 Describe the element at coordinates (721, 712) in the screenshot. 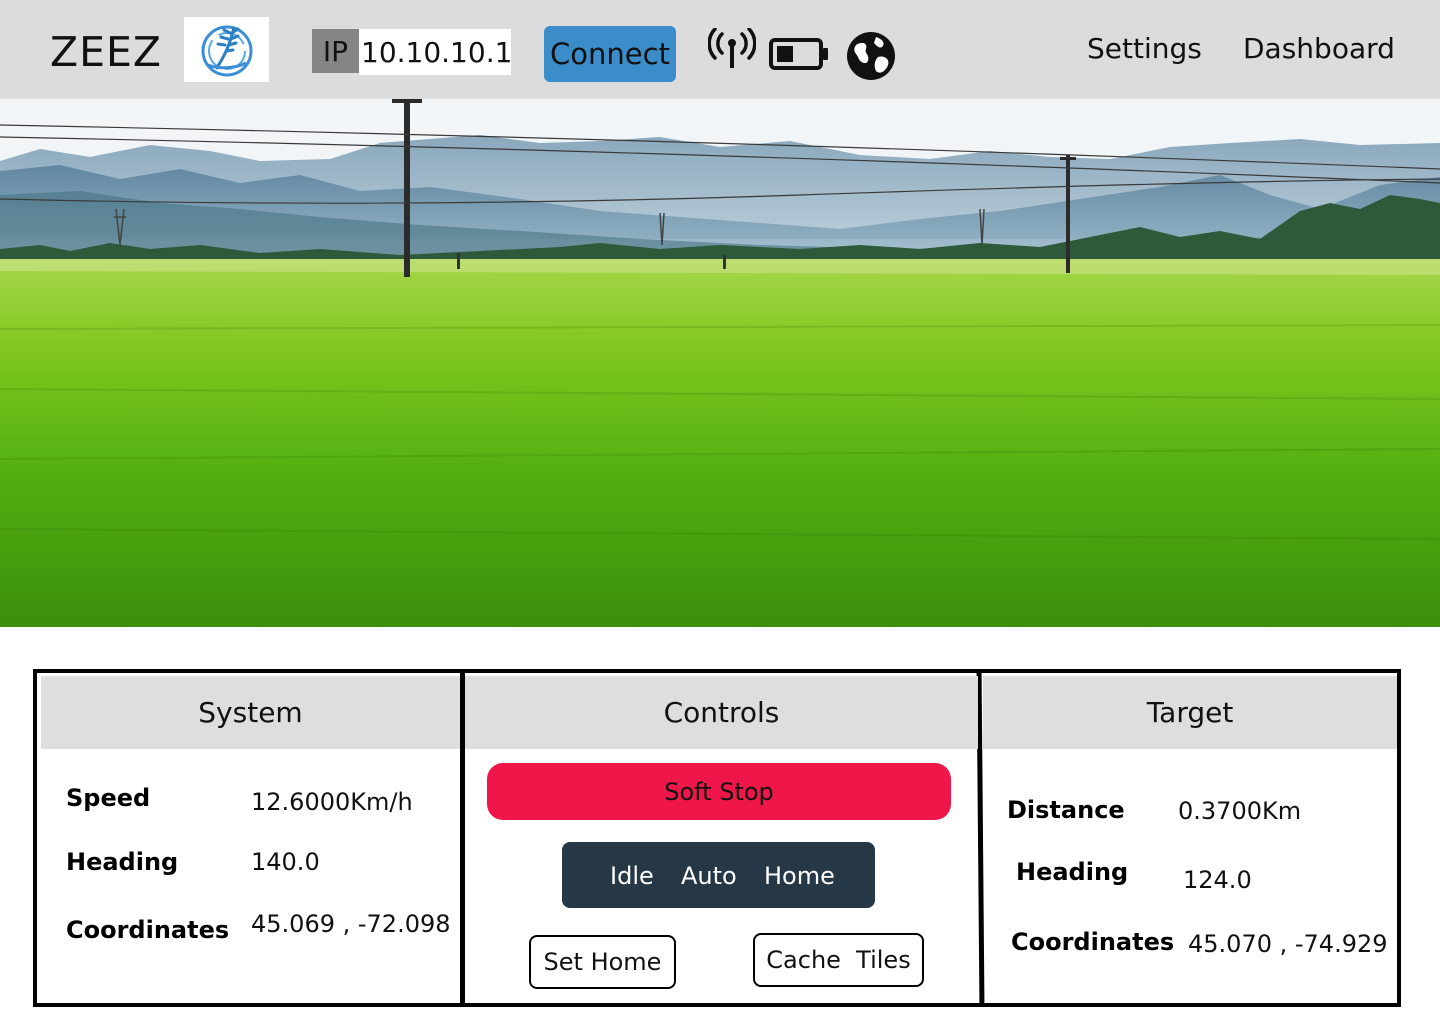

I see `controls-header: Controls` at that location.